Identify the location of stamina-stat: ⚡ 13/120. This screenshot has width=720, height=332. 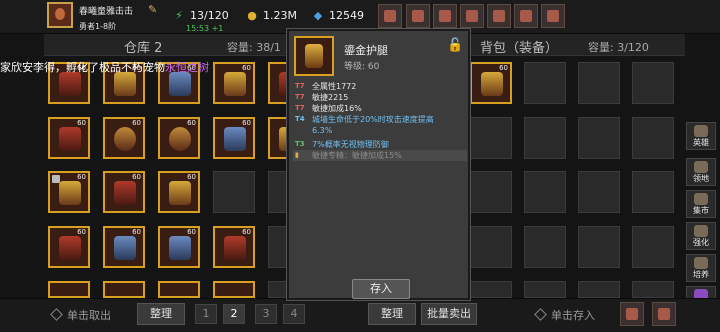
(200, 15).